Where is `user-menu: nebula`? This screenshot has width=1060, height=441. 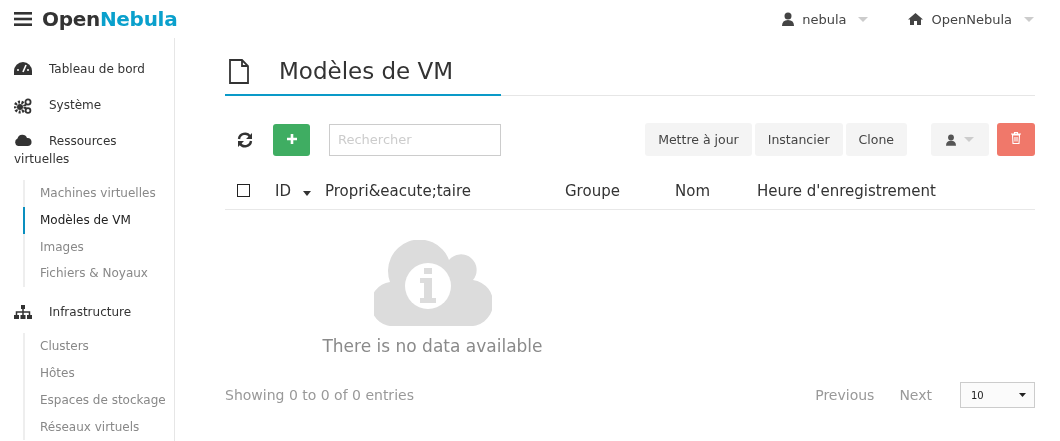
user-menu: nebula is located at coordinates (825, 19).